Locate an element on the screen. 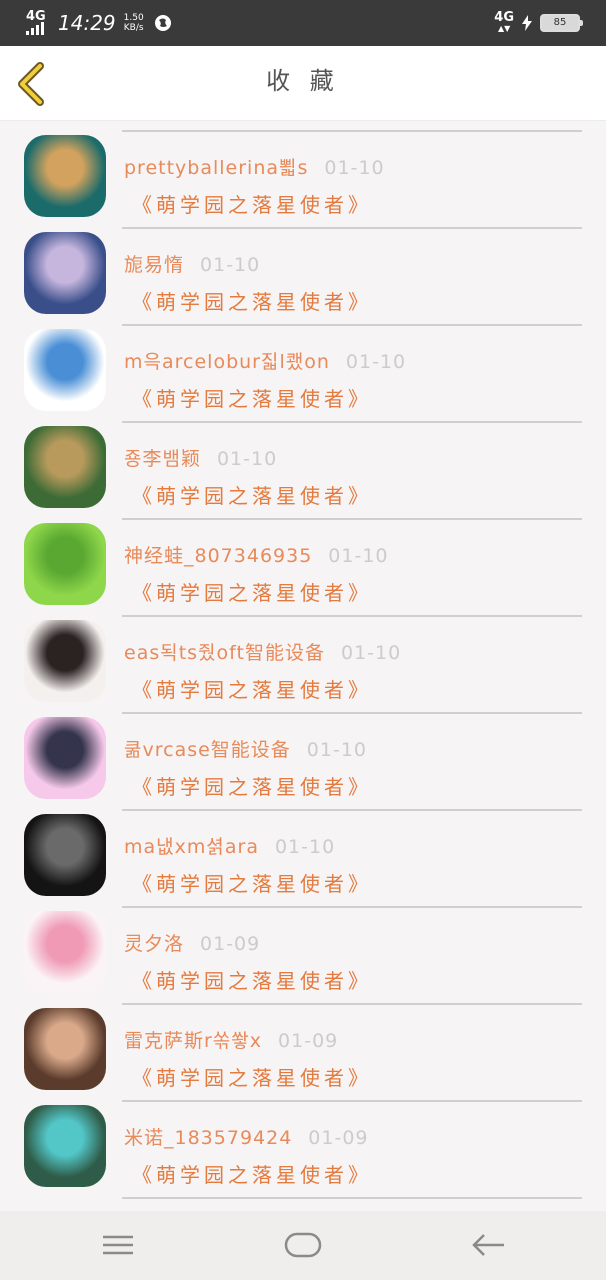 This screenshot has height=1280, width=606. battery-icon: 85 is located at coordinates (561, 23).